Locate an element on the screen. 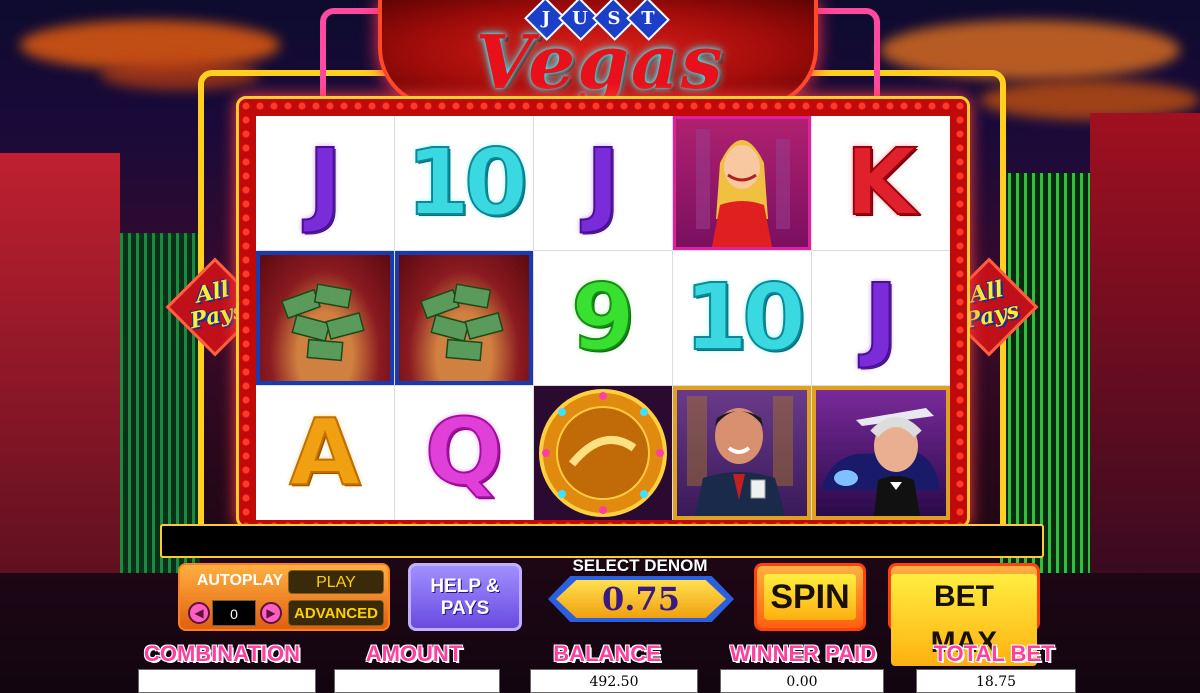  limo-picture is located at coordinates (881, 453).